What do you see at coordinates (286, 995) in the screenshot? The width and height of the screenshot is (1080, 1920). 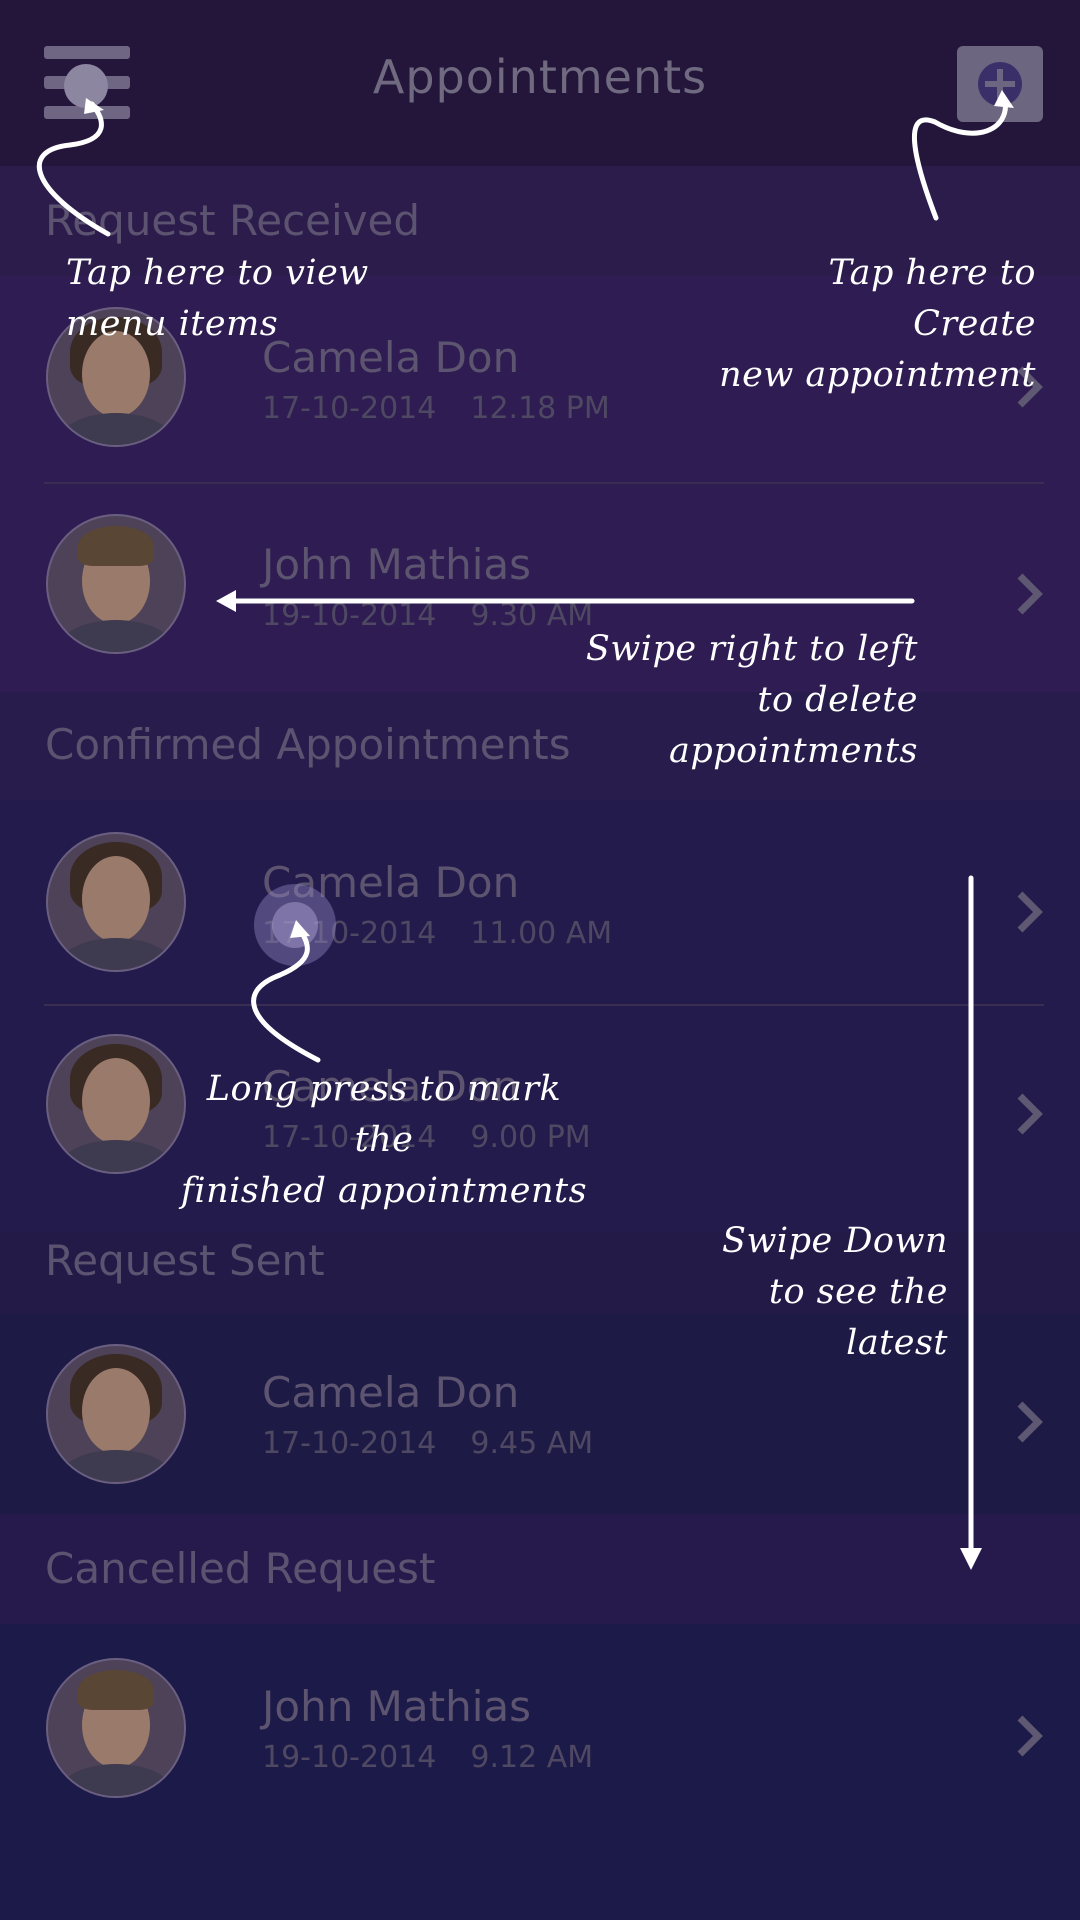 I see `long-press-arrow` at bounding box center [286, 995].